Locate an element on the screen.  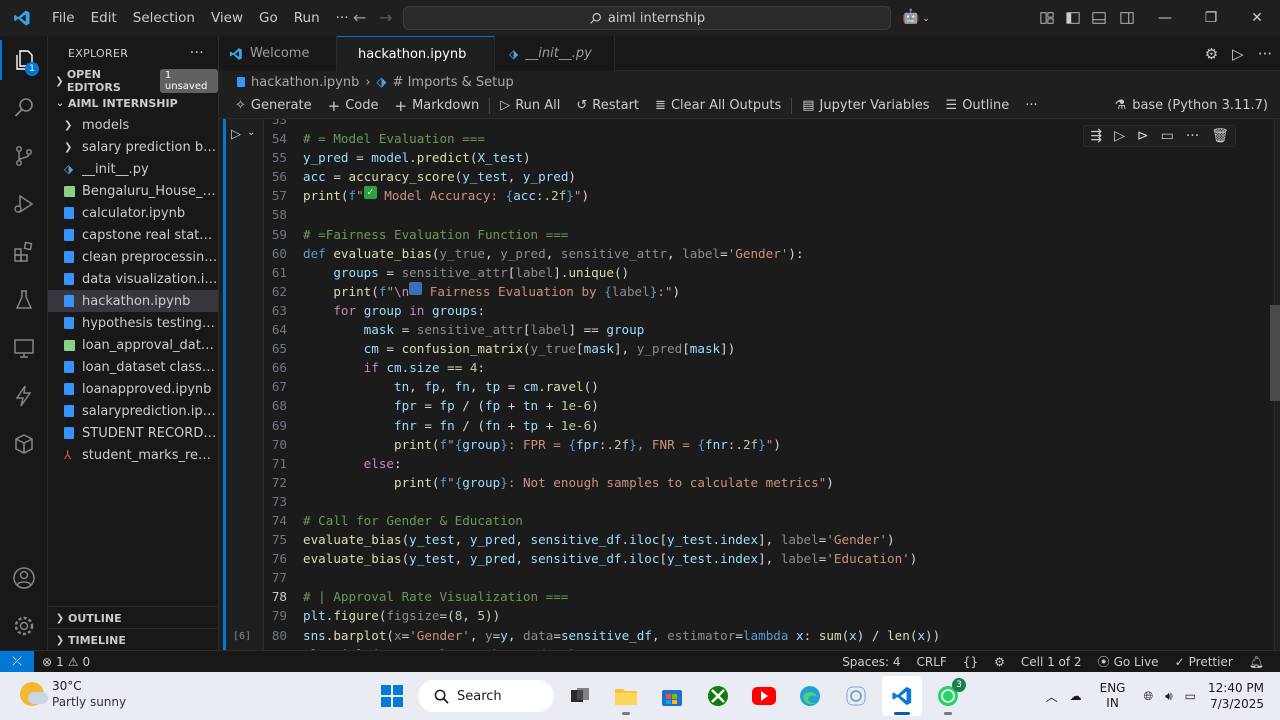
command-center-search: aiml internship is located at coordinates (647, 18).